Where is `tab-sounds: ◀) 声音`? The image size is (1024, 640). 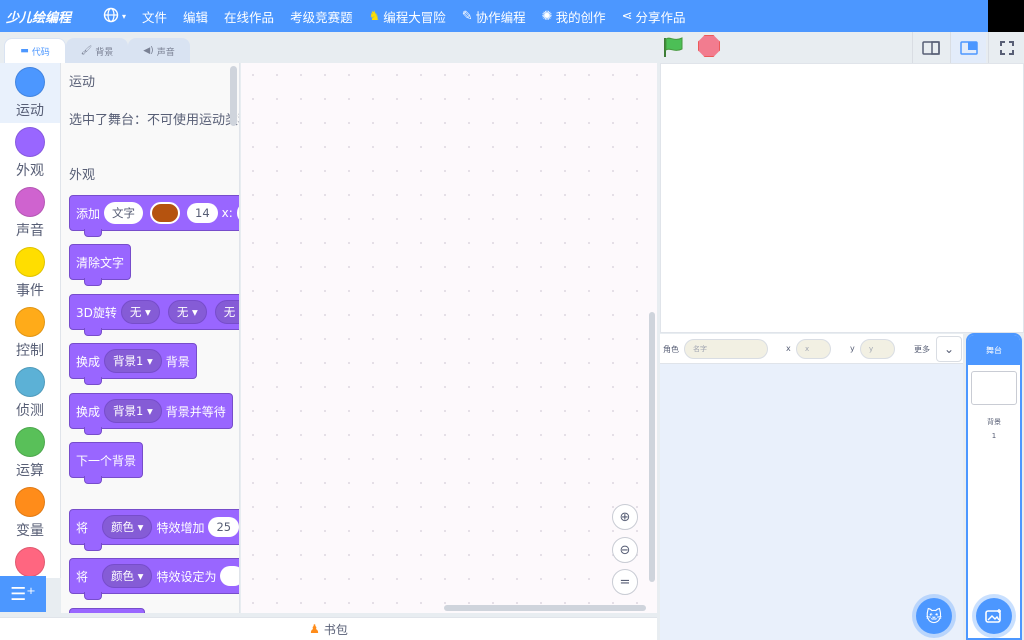
tab-sounds: ◀) 声音 is located at coordinates (159, 50).